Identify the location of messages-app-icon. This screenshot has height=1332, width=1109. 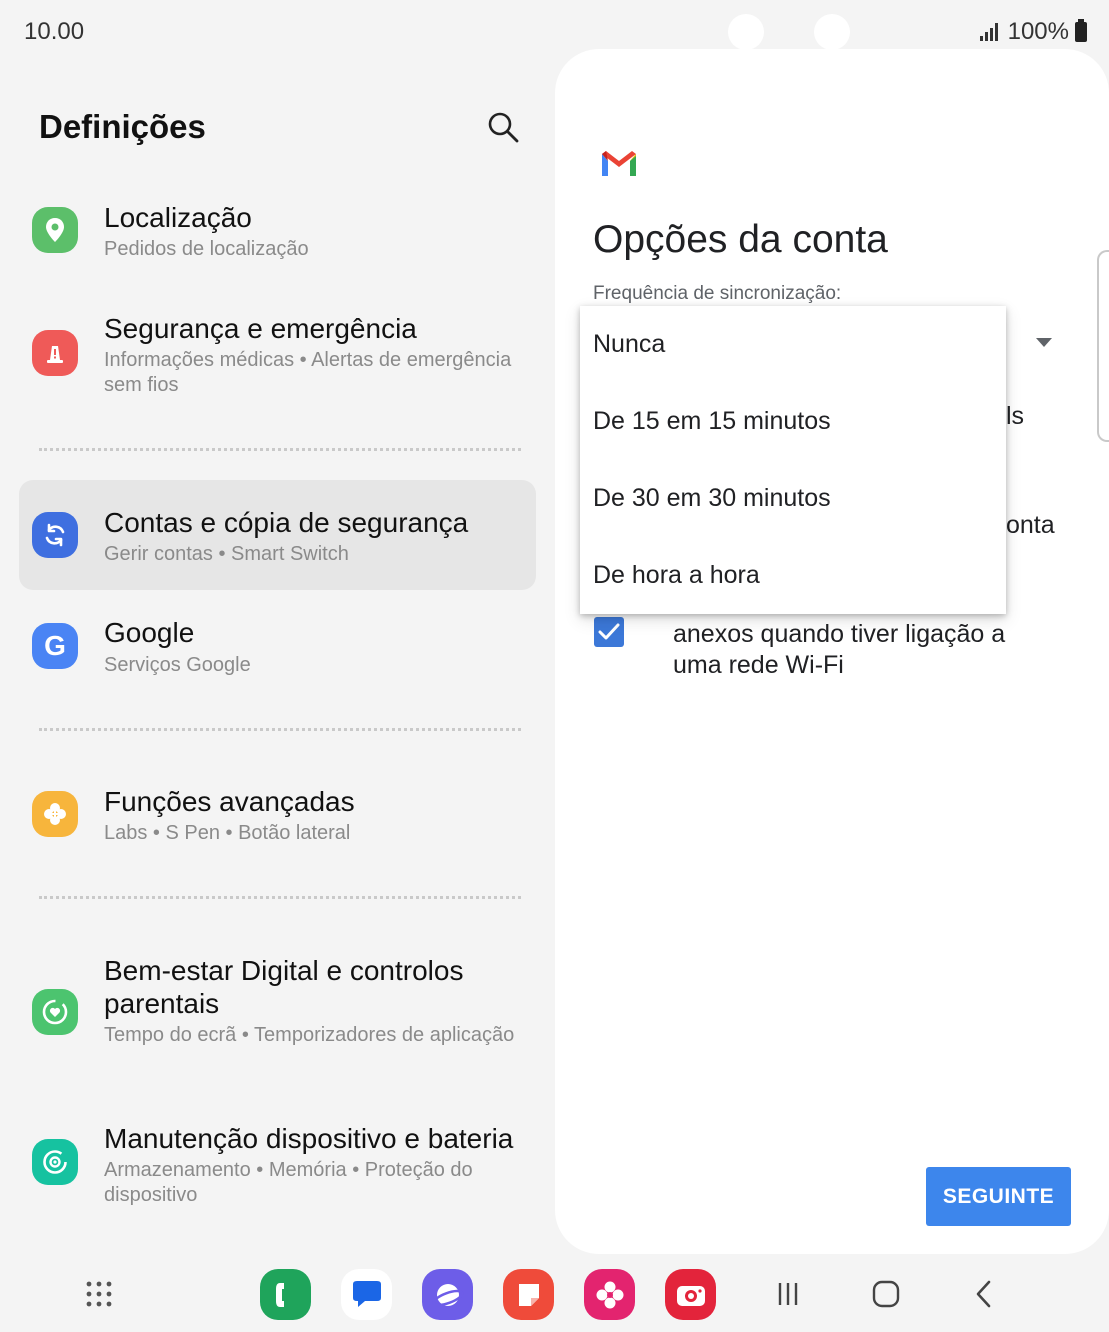
(366, 1294).